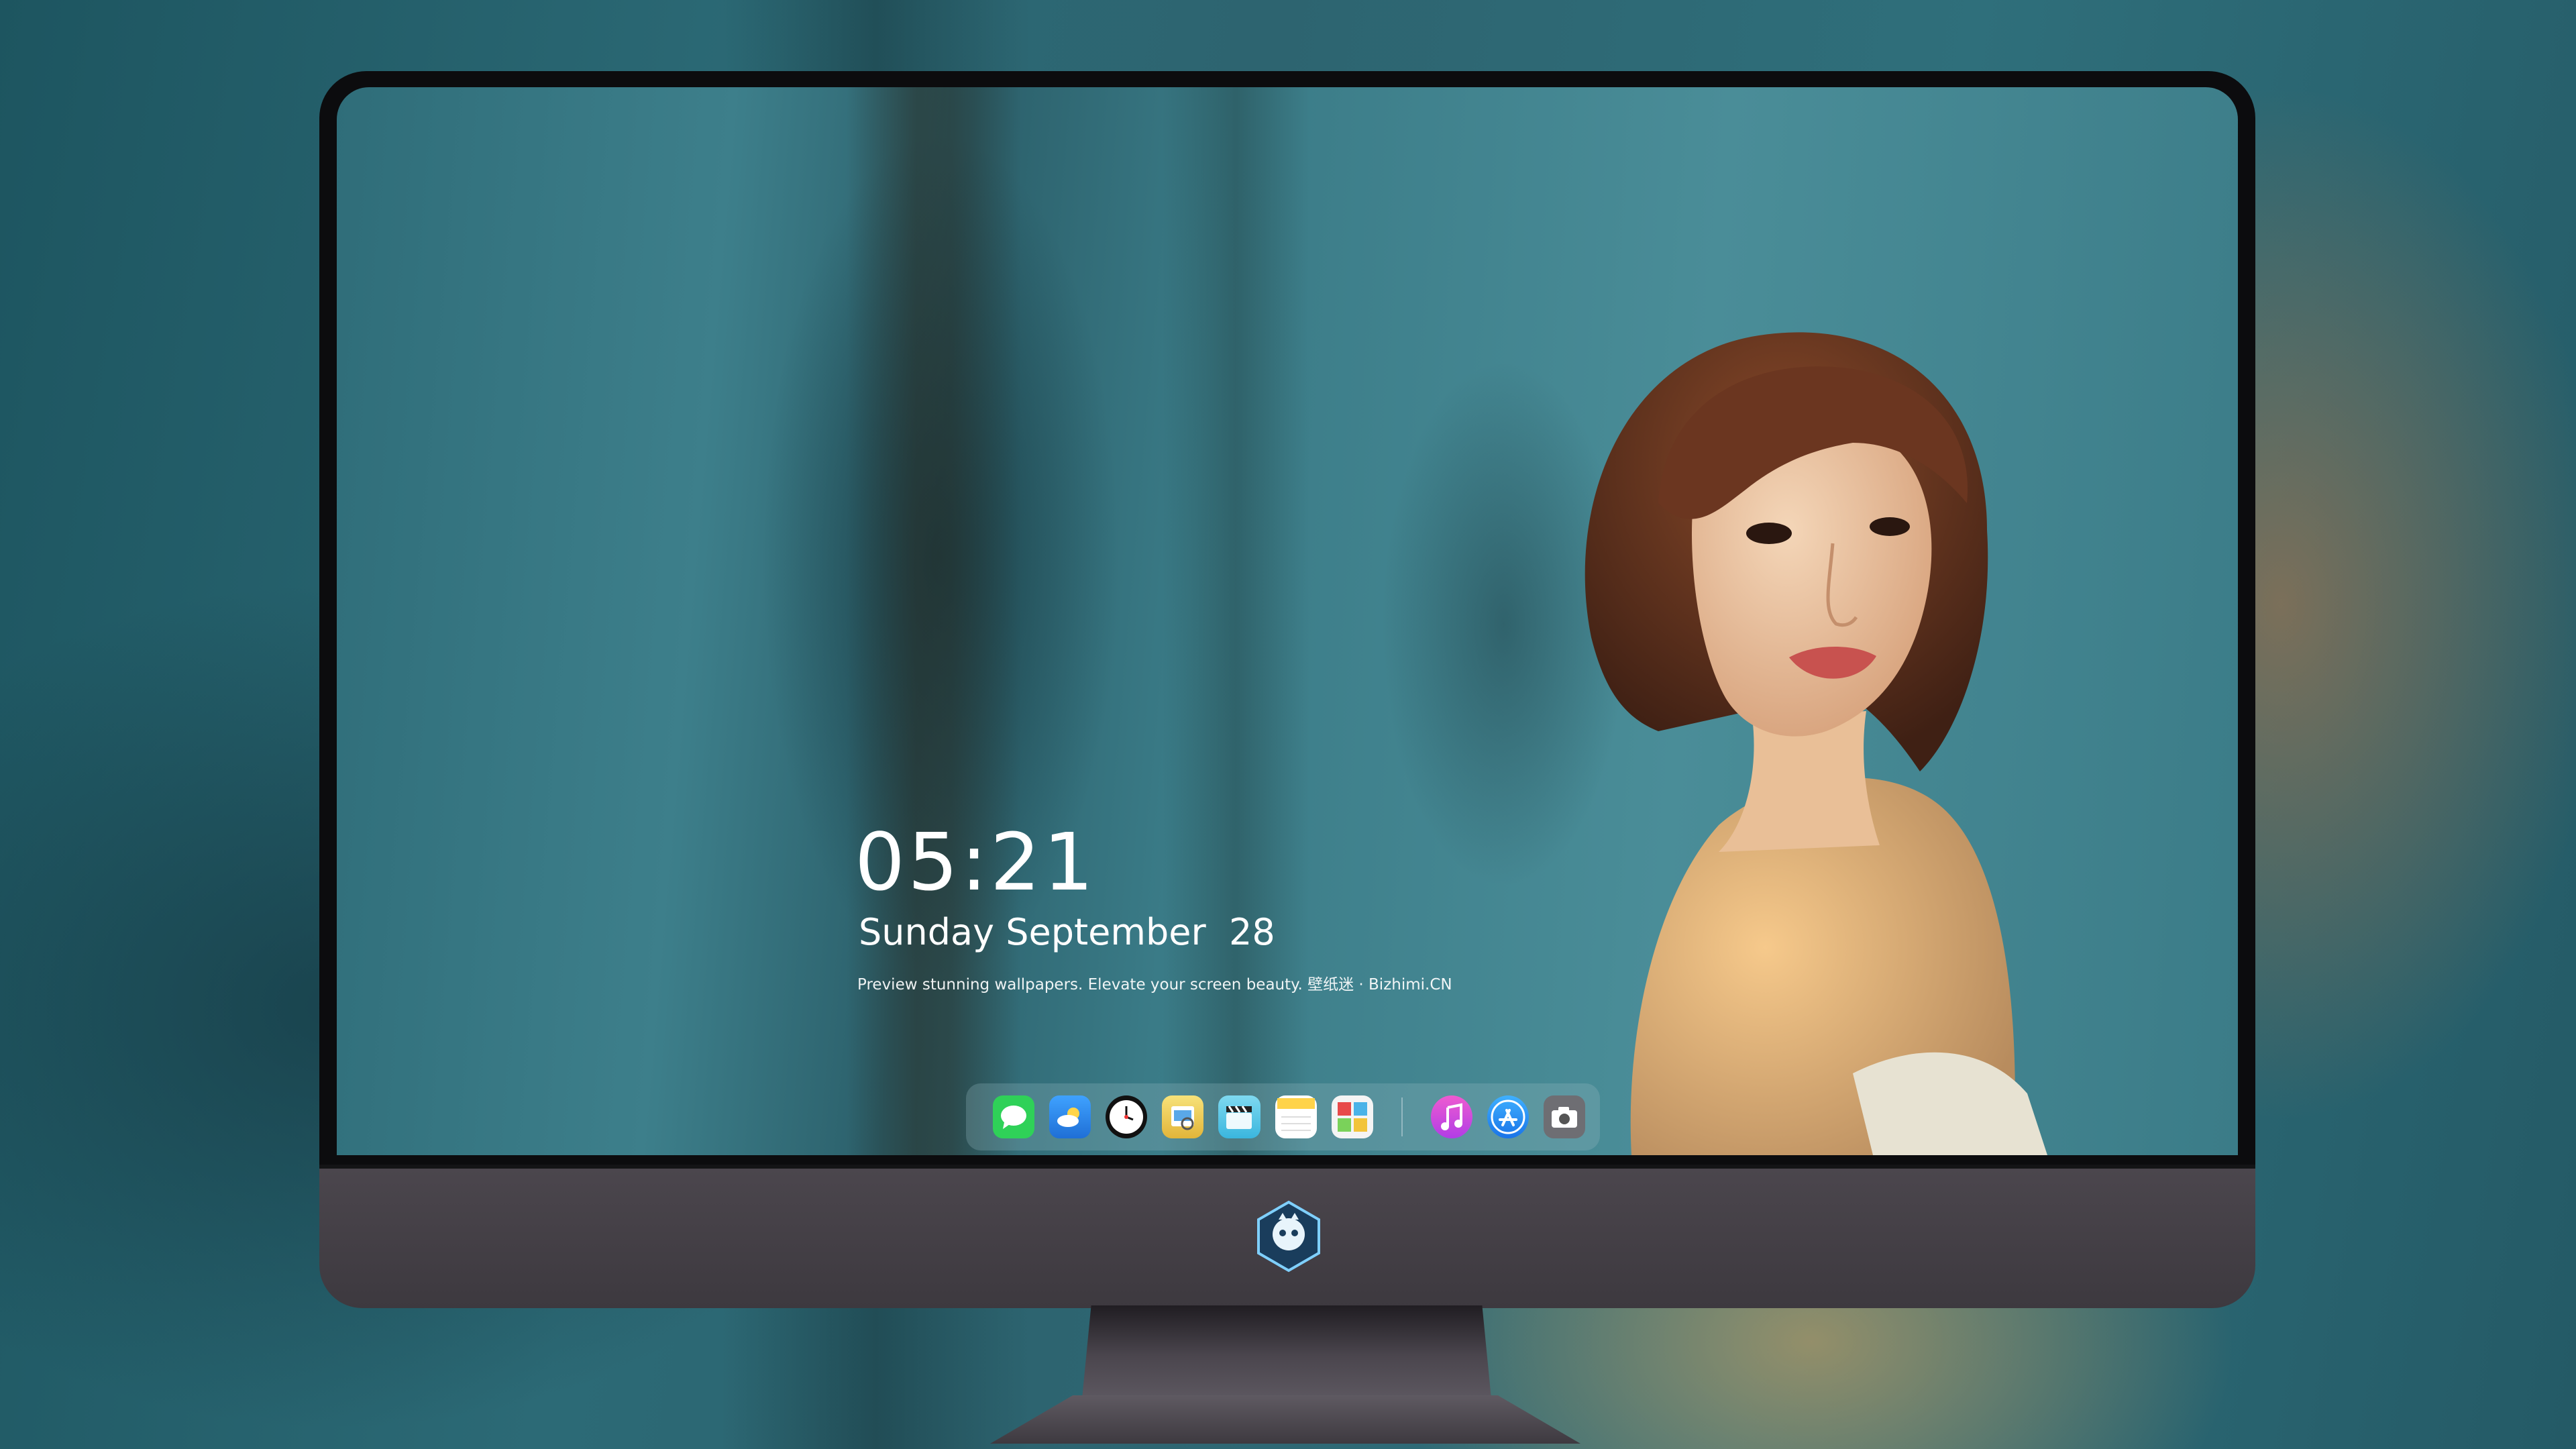 The image size is (2576, 1449). Describe the element at coordinates (934, 621) in the screenshot. I see `wallpaper-shadow` at that location.